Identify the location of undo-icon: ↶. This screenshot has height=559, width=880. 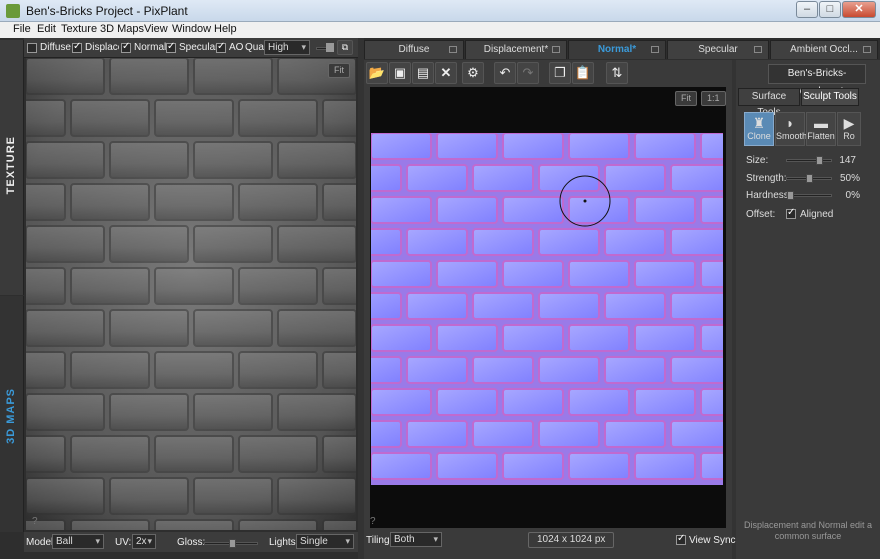
(505, 73).